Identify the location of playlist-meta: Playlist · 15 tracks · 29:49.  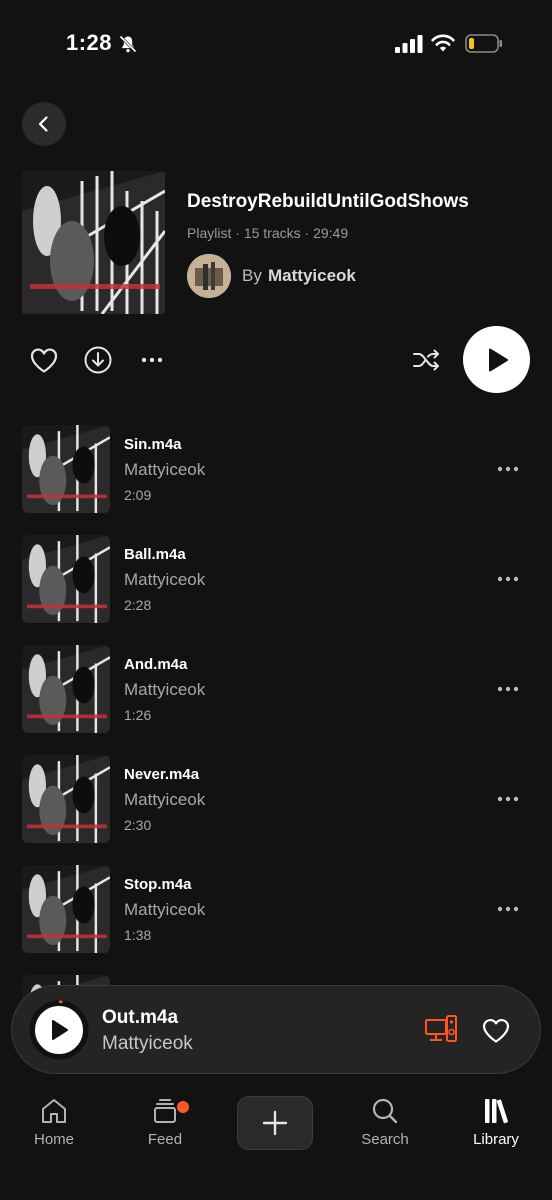
(267, 233).